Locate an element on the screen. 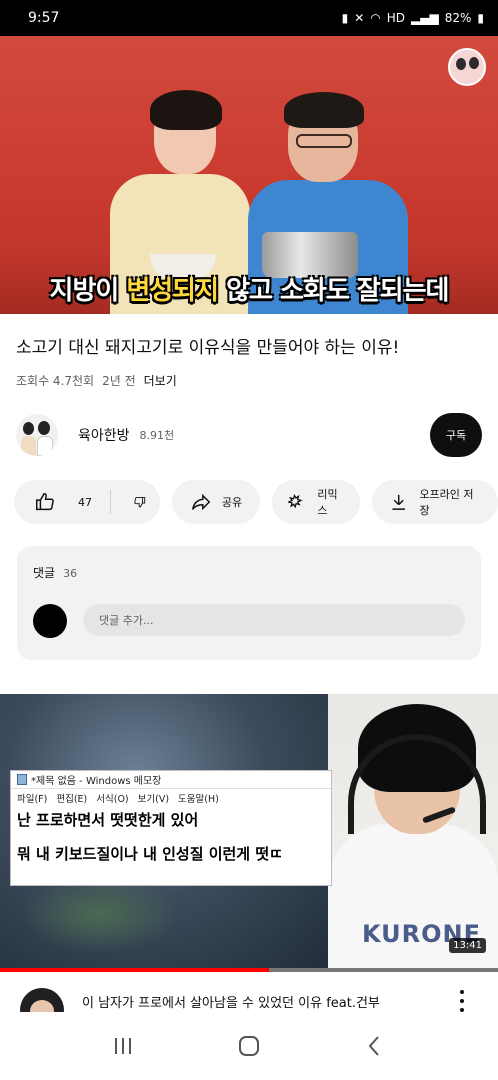  system-nav-bar is located at coordinates (249, 1046).